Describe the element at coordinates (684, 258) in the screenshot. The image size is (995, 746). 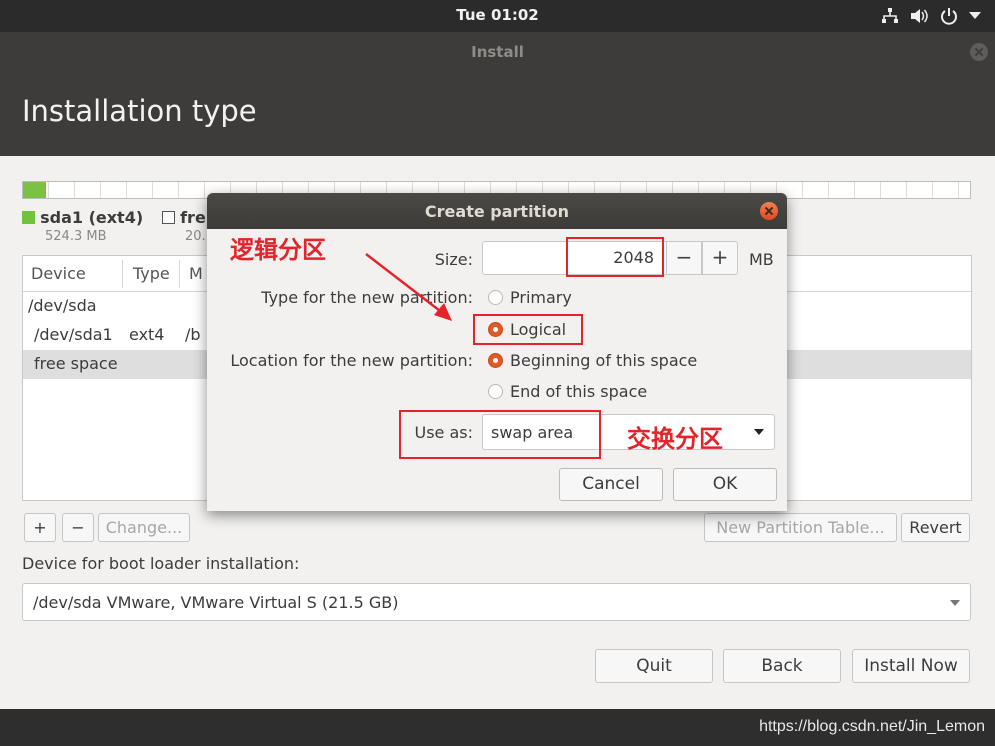
I see `size-decrement-button: −` at that location.